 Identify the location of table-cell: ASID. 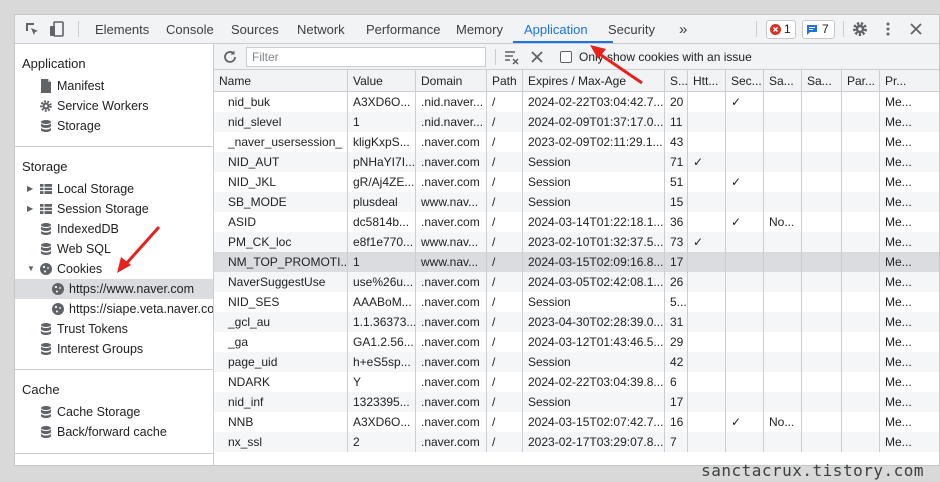
(281, 222).